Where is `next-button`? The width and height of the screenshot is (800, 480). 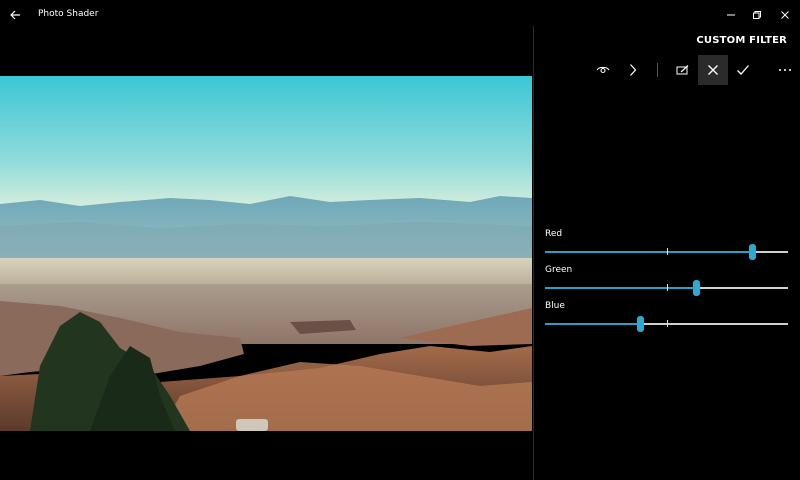 next-button is located at coordinates (633, 70).